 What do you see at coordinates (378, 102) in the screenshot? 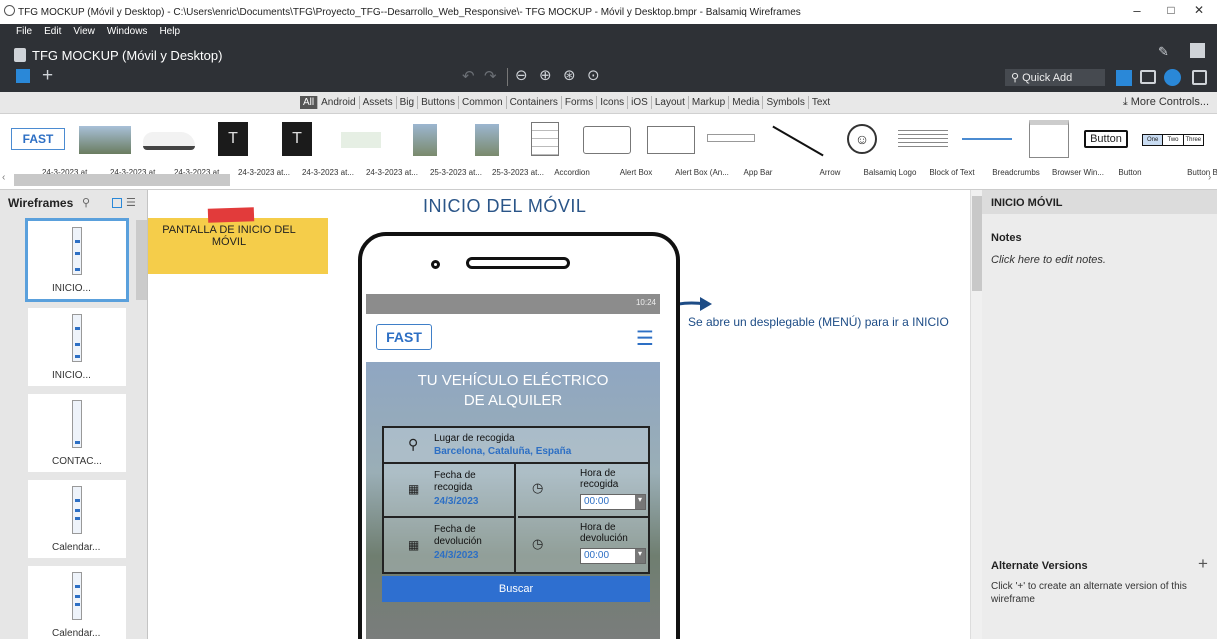
I see `category-assets: Assets` at bounding box center [378, 102].